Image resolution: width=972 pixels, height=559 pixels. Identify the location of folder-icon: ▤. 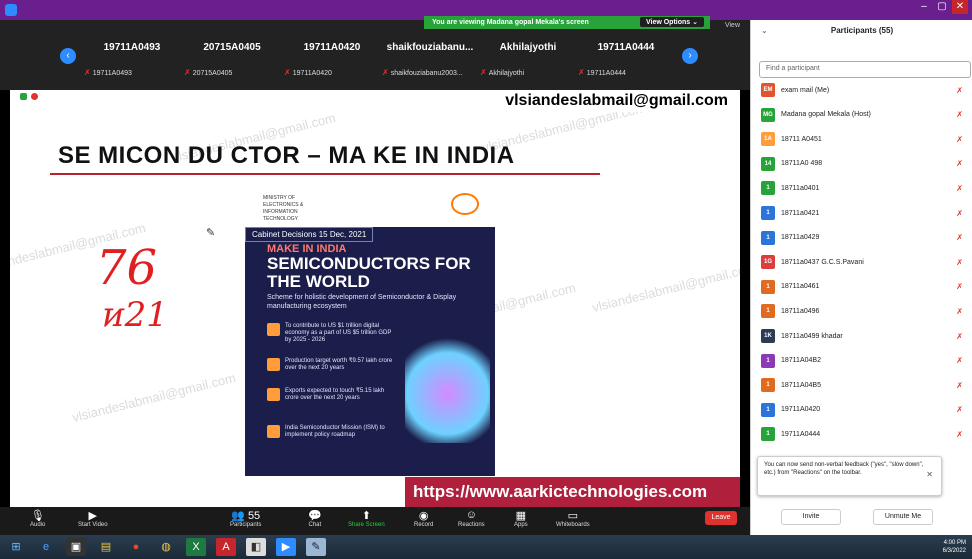
(106, 547).